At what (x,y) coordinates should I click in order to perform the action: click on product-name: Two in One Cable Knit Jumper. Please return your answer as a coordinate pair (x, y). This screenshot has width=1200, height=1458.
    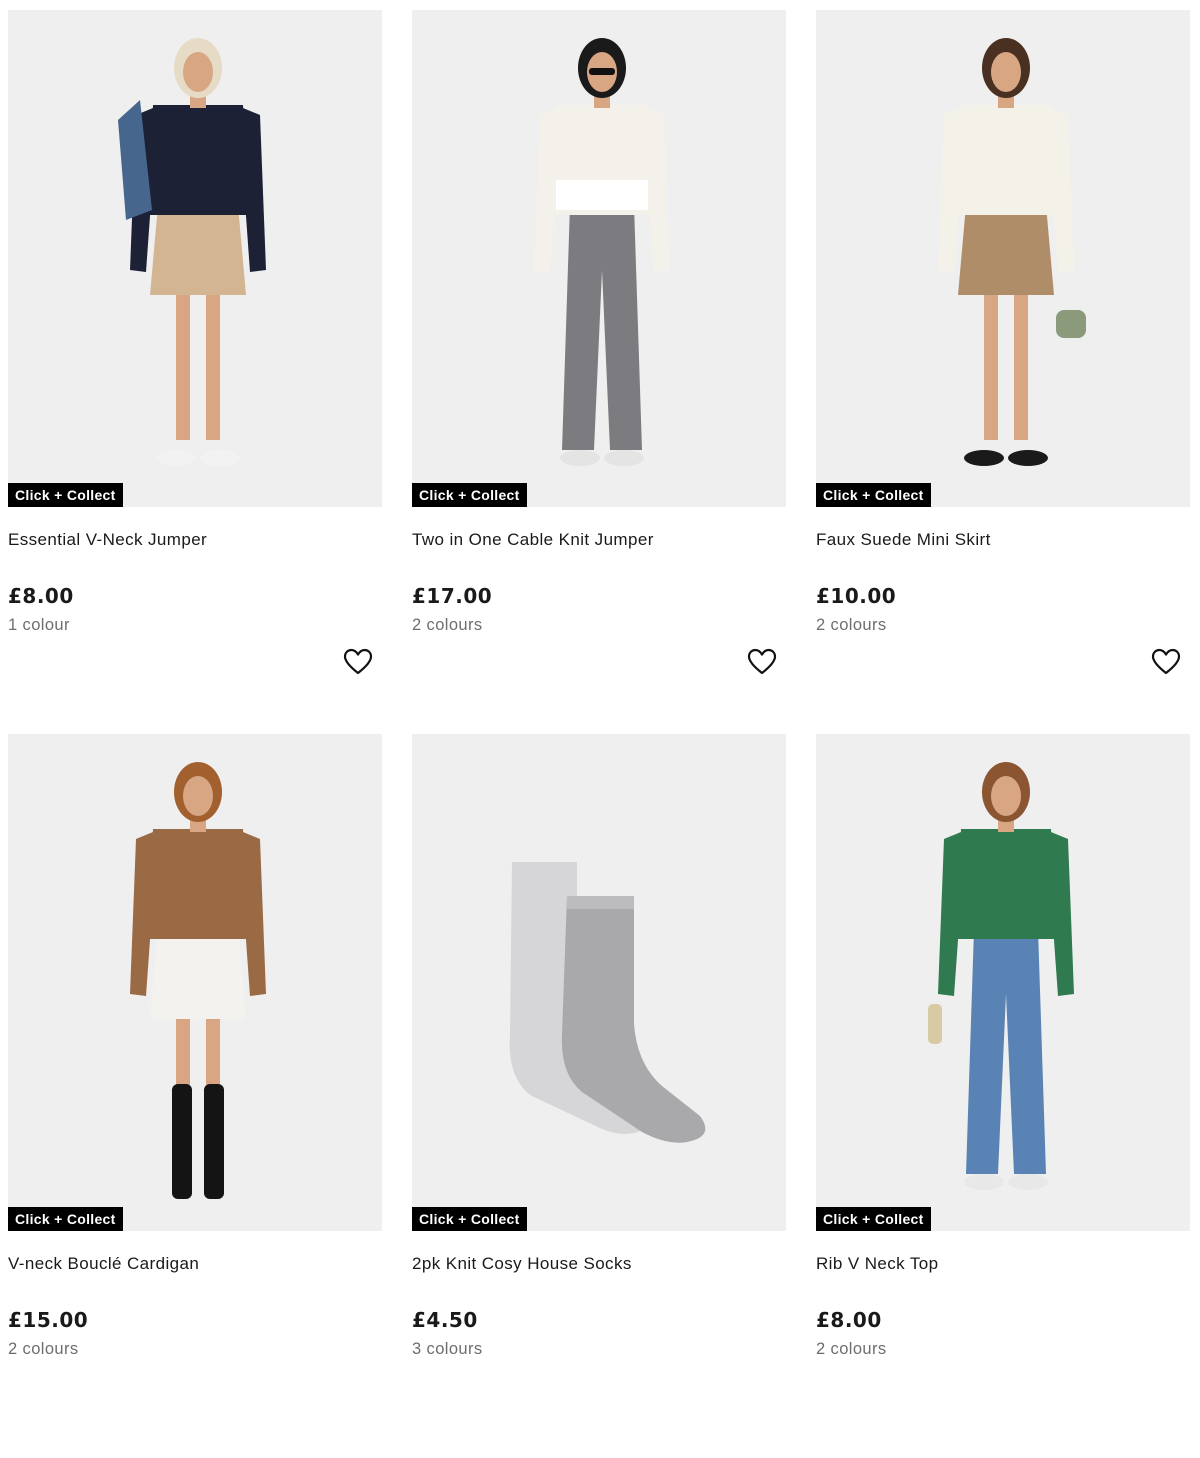
    Looking at the image, I should click on (533, 540).